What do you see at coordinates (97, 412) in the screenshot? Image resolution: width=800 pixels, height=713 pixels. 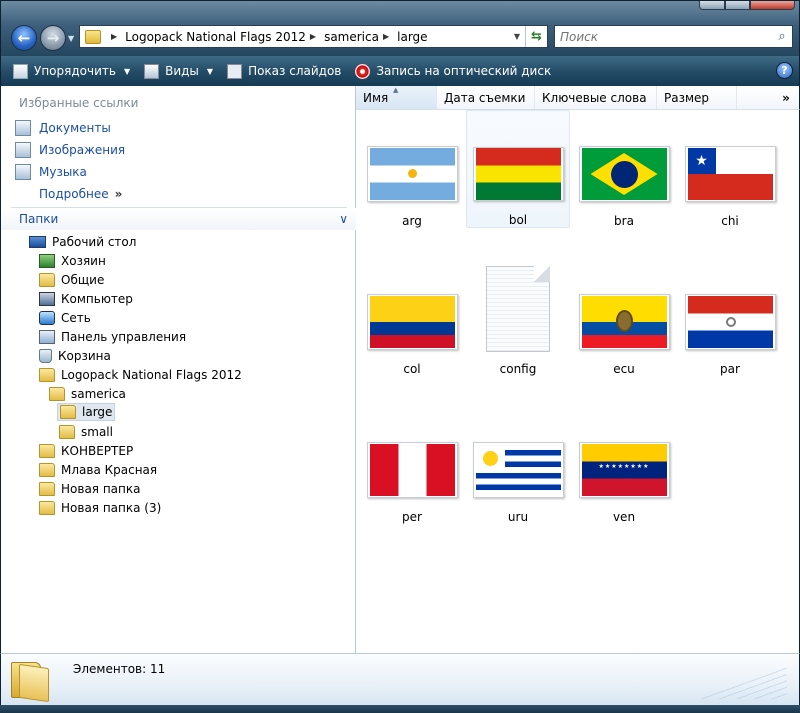 I see `tree-item-label: large` at bounding box center [97, 412].